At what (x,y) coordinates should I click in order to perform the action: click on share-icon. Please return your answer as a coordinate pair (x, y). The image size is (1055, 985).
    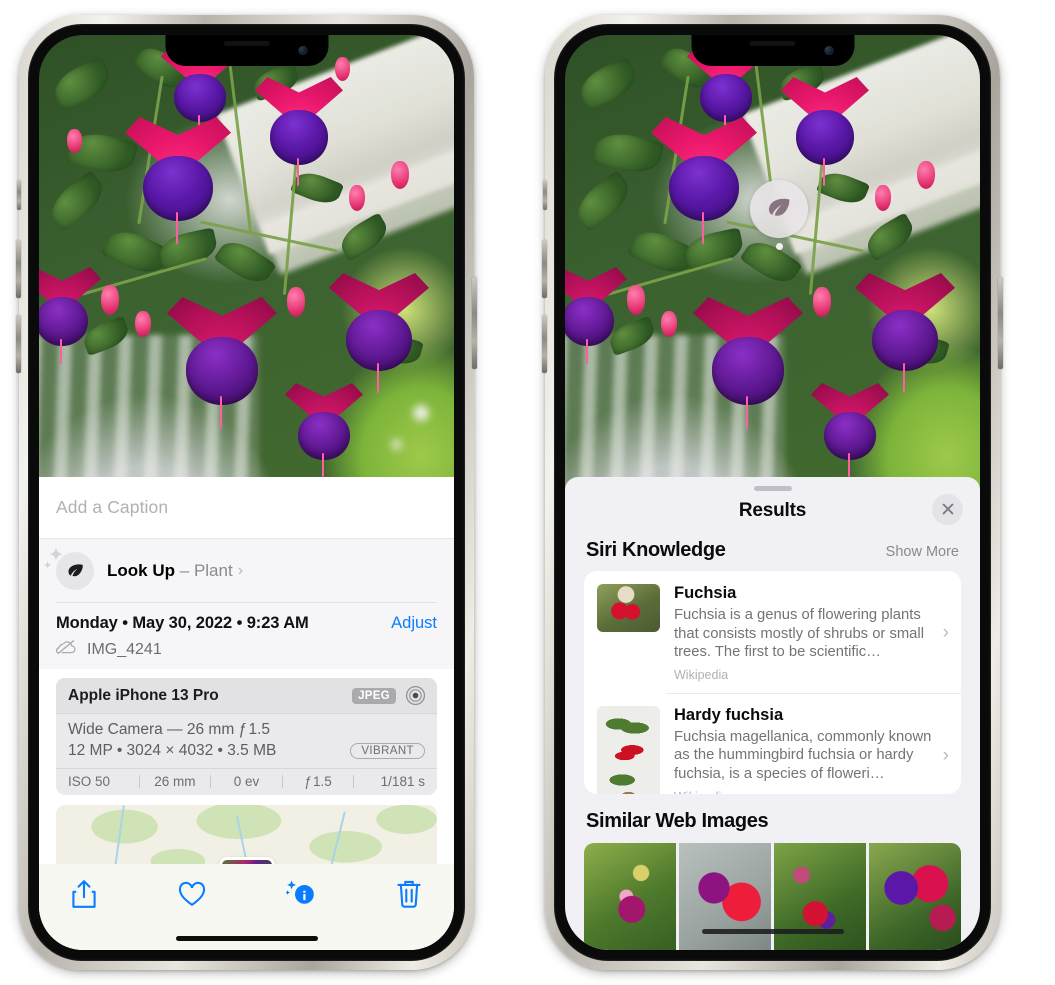
    Looking at the image, I should click on (84, 894).